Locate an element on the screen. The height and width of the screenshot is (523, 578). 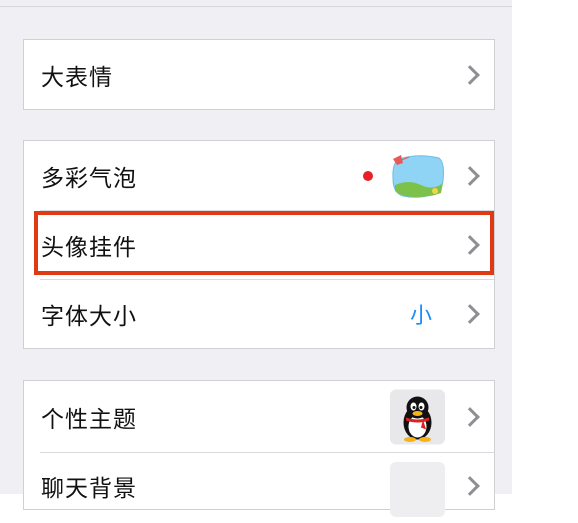
highlight-box is located at coordinates (264, 243).